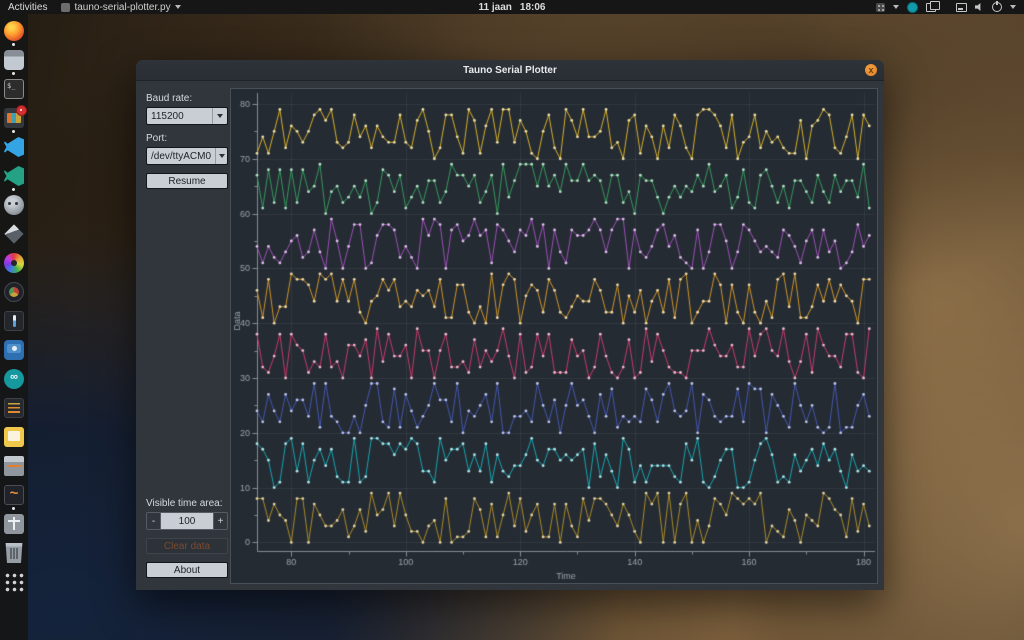  Describe the element at coordinates (21, 110) in the screenshot. I see `notification-badge` at that location.